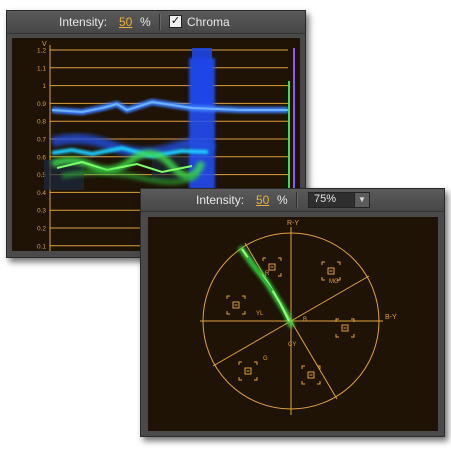  I want to click on waveform-toolbar: Intensity: 50 % ✓ Chroma, so click(156, 22).